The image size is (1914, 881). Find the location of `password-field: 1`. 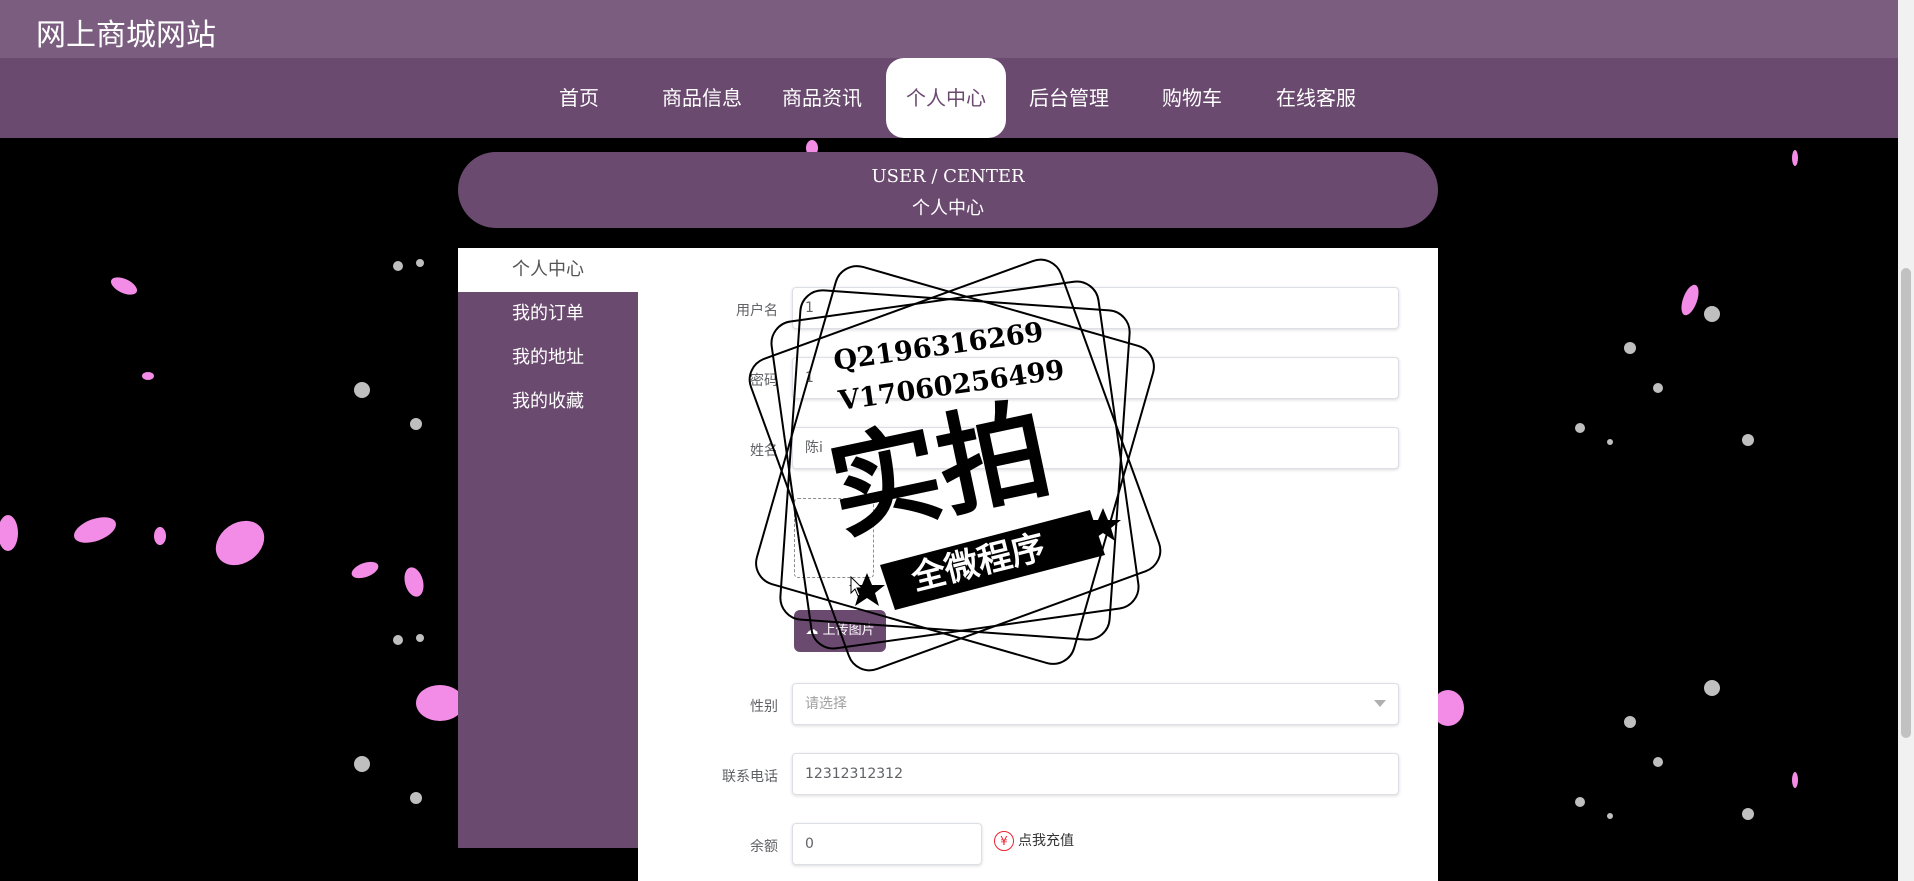

password-field: 1 is located at coordinates (1095, 378).